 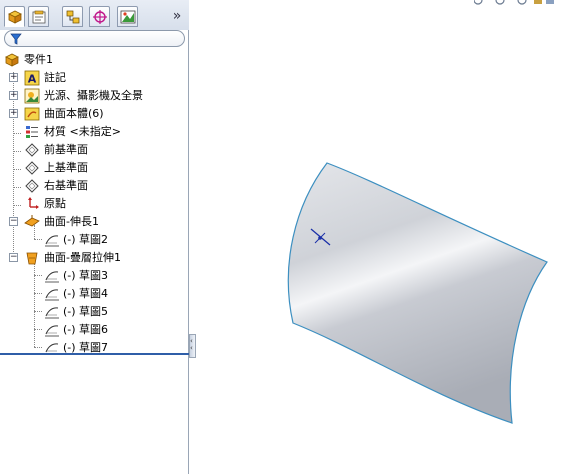 I want to click on configuration-icon, so click(x=73, y=17).